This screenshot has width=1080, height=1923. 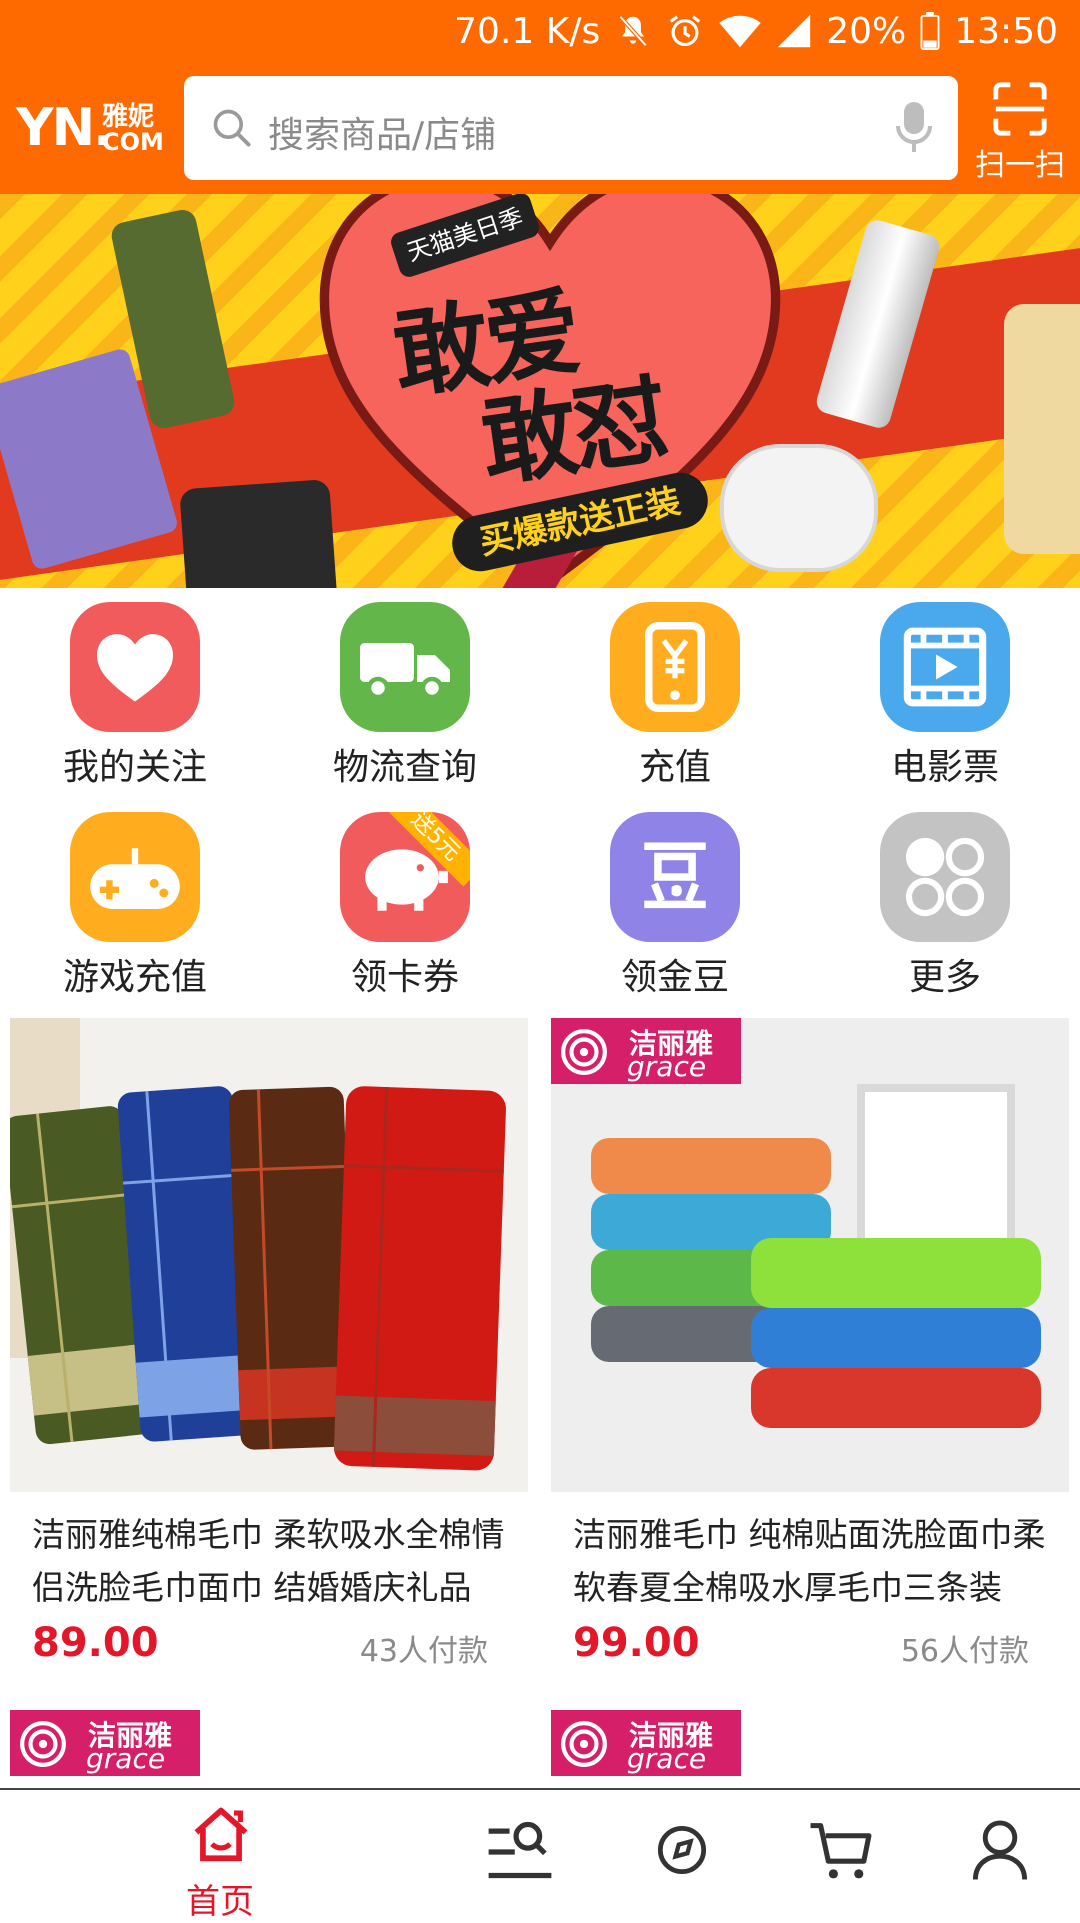 I want to click on heart-icon, so click(x=135, y=668).